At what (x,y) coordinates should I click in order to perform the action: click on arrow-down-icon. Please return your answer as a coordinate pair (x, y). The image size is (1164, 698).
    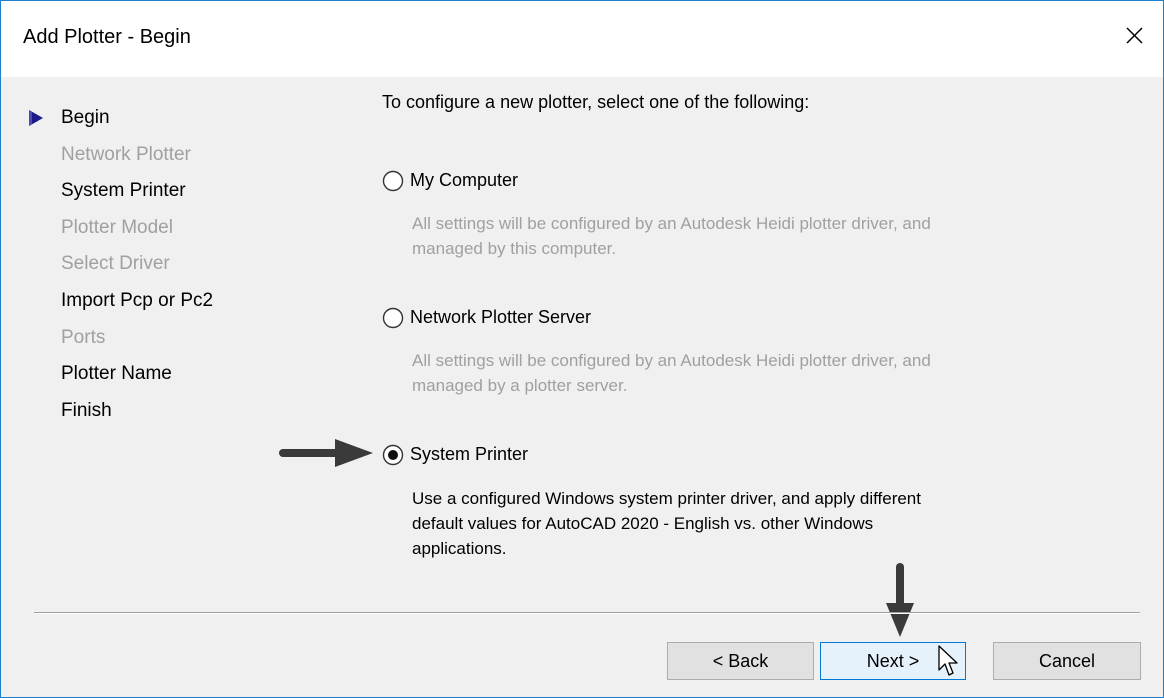
    Looking at the image, I should click on (900, 600).